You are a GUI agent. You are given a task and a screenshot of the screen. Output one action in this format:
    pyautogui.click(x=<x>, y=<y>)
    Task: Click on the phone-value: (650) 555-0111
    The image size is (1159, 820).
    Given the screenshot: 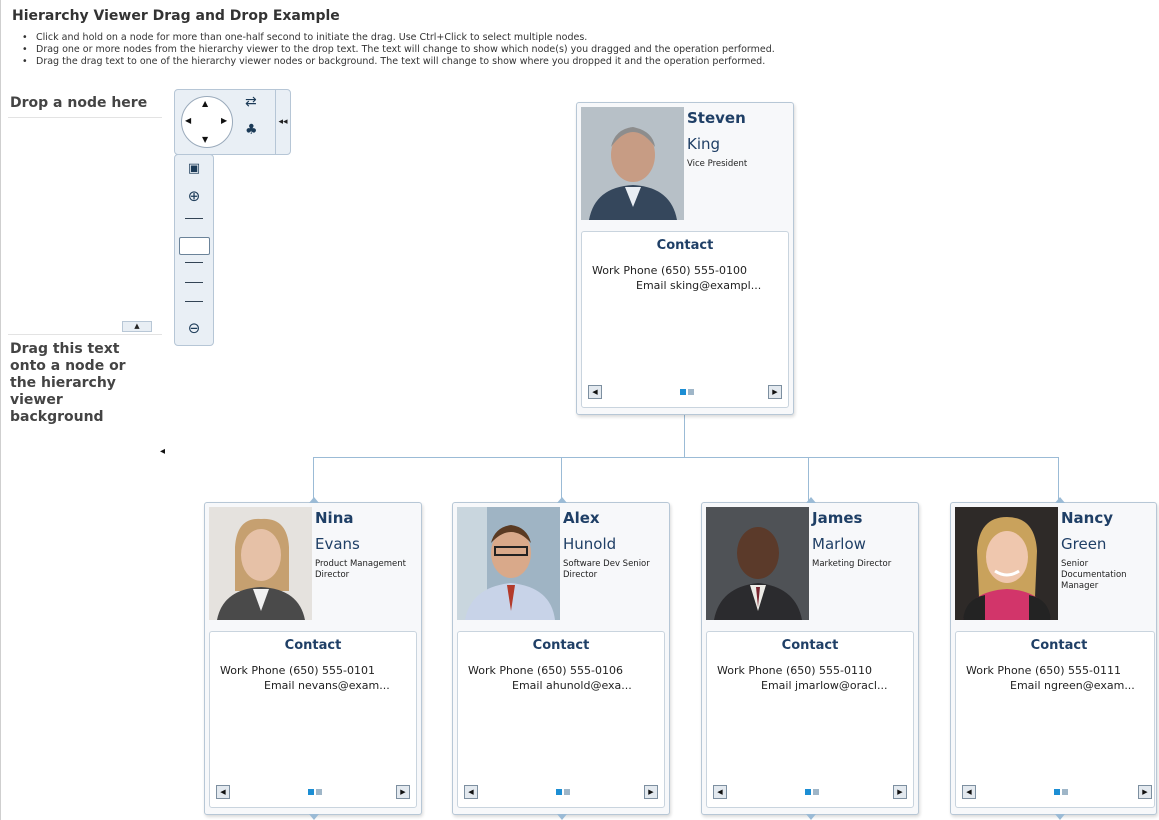 What is the action you would take?
    pyautogui.click(x=1077, y=670)
    